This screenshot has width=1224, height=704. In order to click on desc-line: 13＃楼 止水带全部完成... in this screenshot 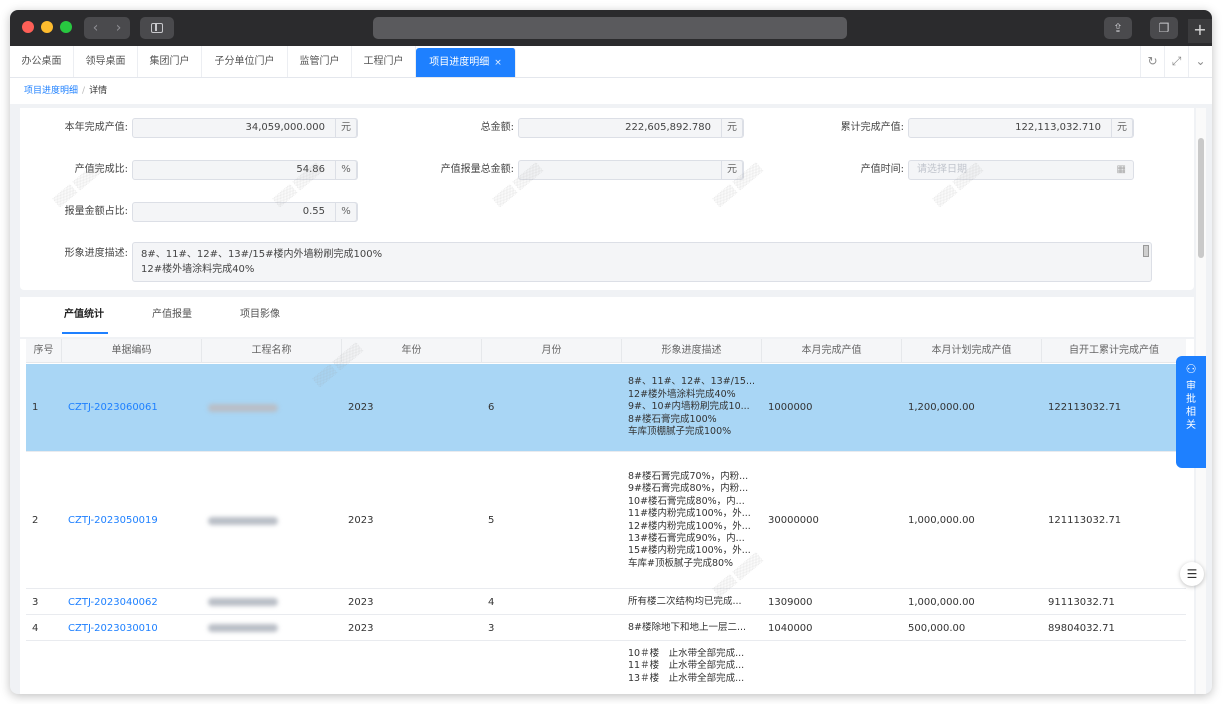, I will do `click(686, 678)`.